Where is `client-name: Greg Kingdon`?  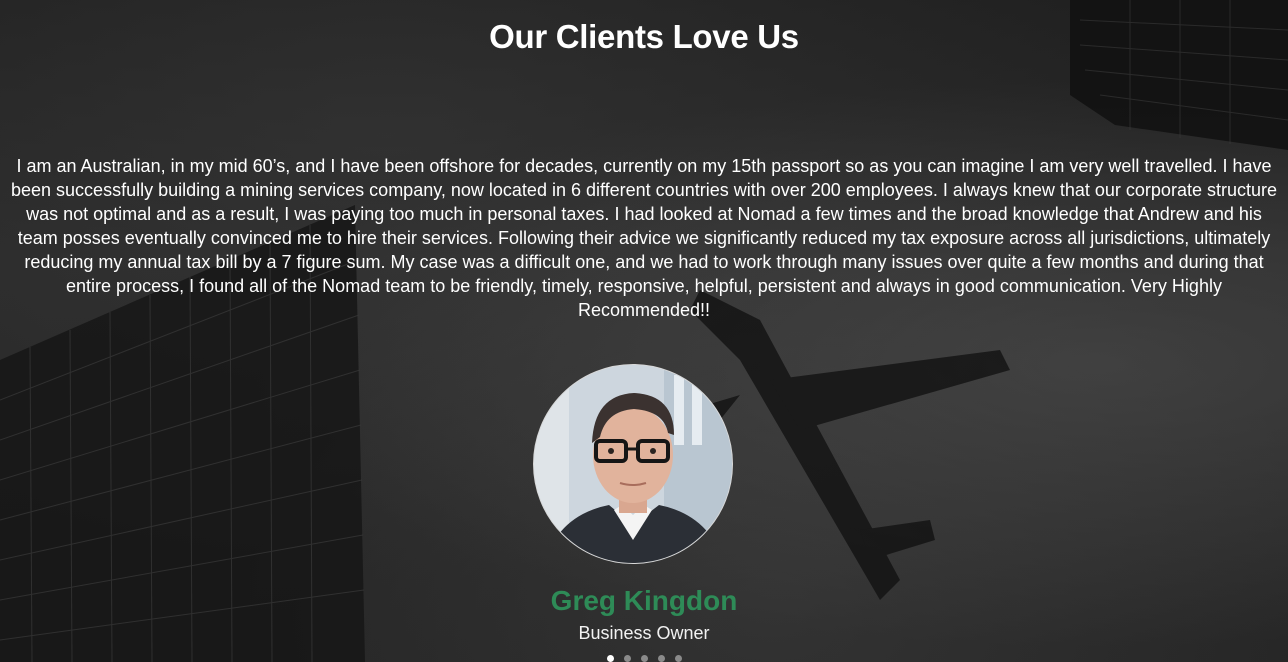 client-name: Greg Kingdon is located at coordinates (644, 600).